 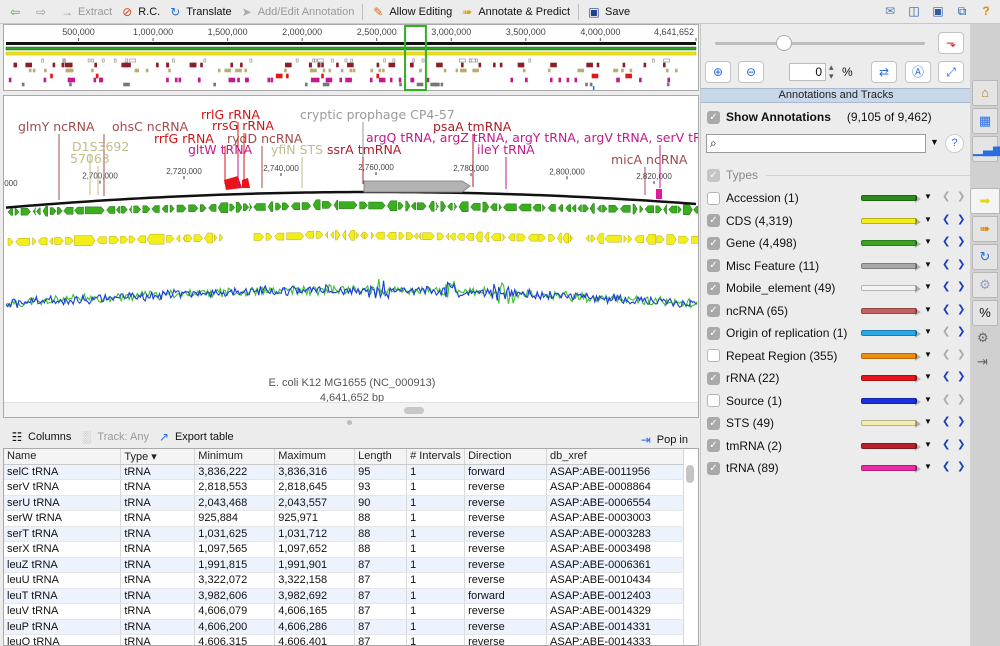 I want to click on new-window-icon: ⧉, so click(x=962, y=11).